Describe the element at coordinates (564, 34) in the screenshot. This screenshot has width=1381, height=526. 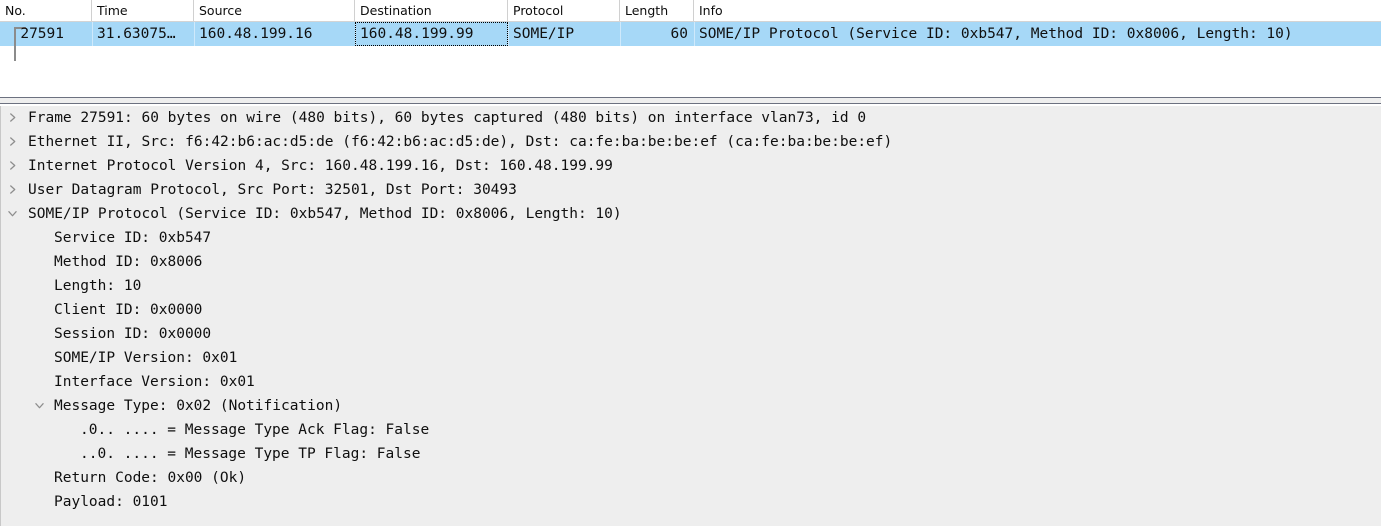
I see `cell-protocol: SOME/IP` at that location.